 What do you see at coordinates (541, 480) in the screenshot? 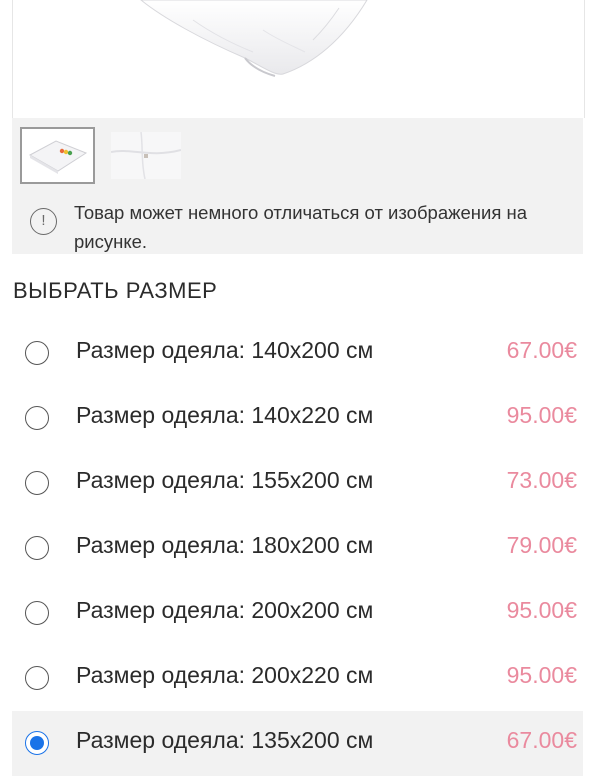
I see `size-option-price: 73.00€` at bounding box center [541, 480].